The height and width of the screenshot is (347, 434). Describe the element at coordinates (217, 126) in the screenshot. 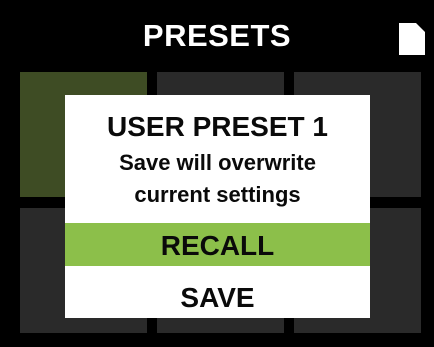

I see `dialog-title: USER PRESET 1` at that location.